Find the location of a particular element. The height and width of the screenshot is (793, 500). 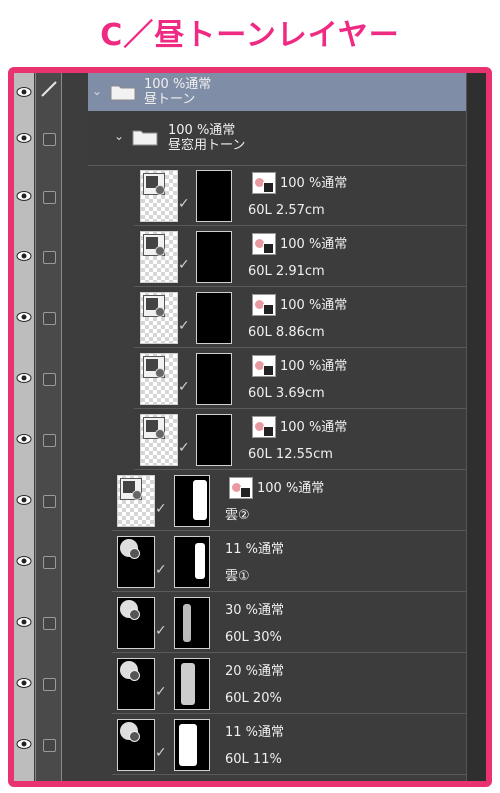

layer-row-folder: ⌄ 100 %通常 昼窓用トーン is located at coordinates (250, 138).